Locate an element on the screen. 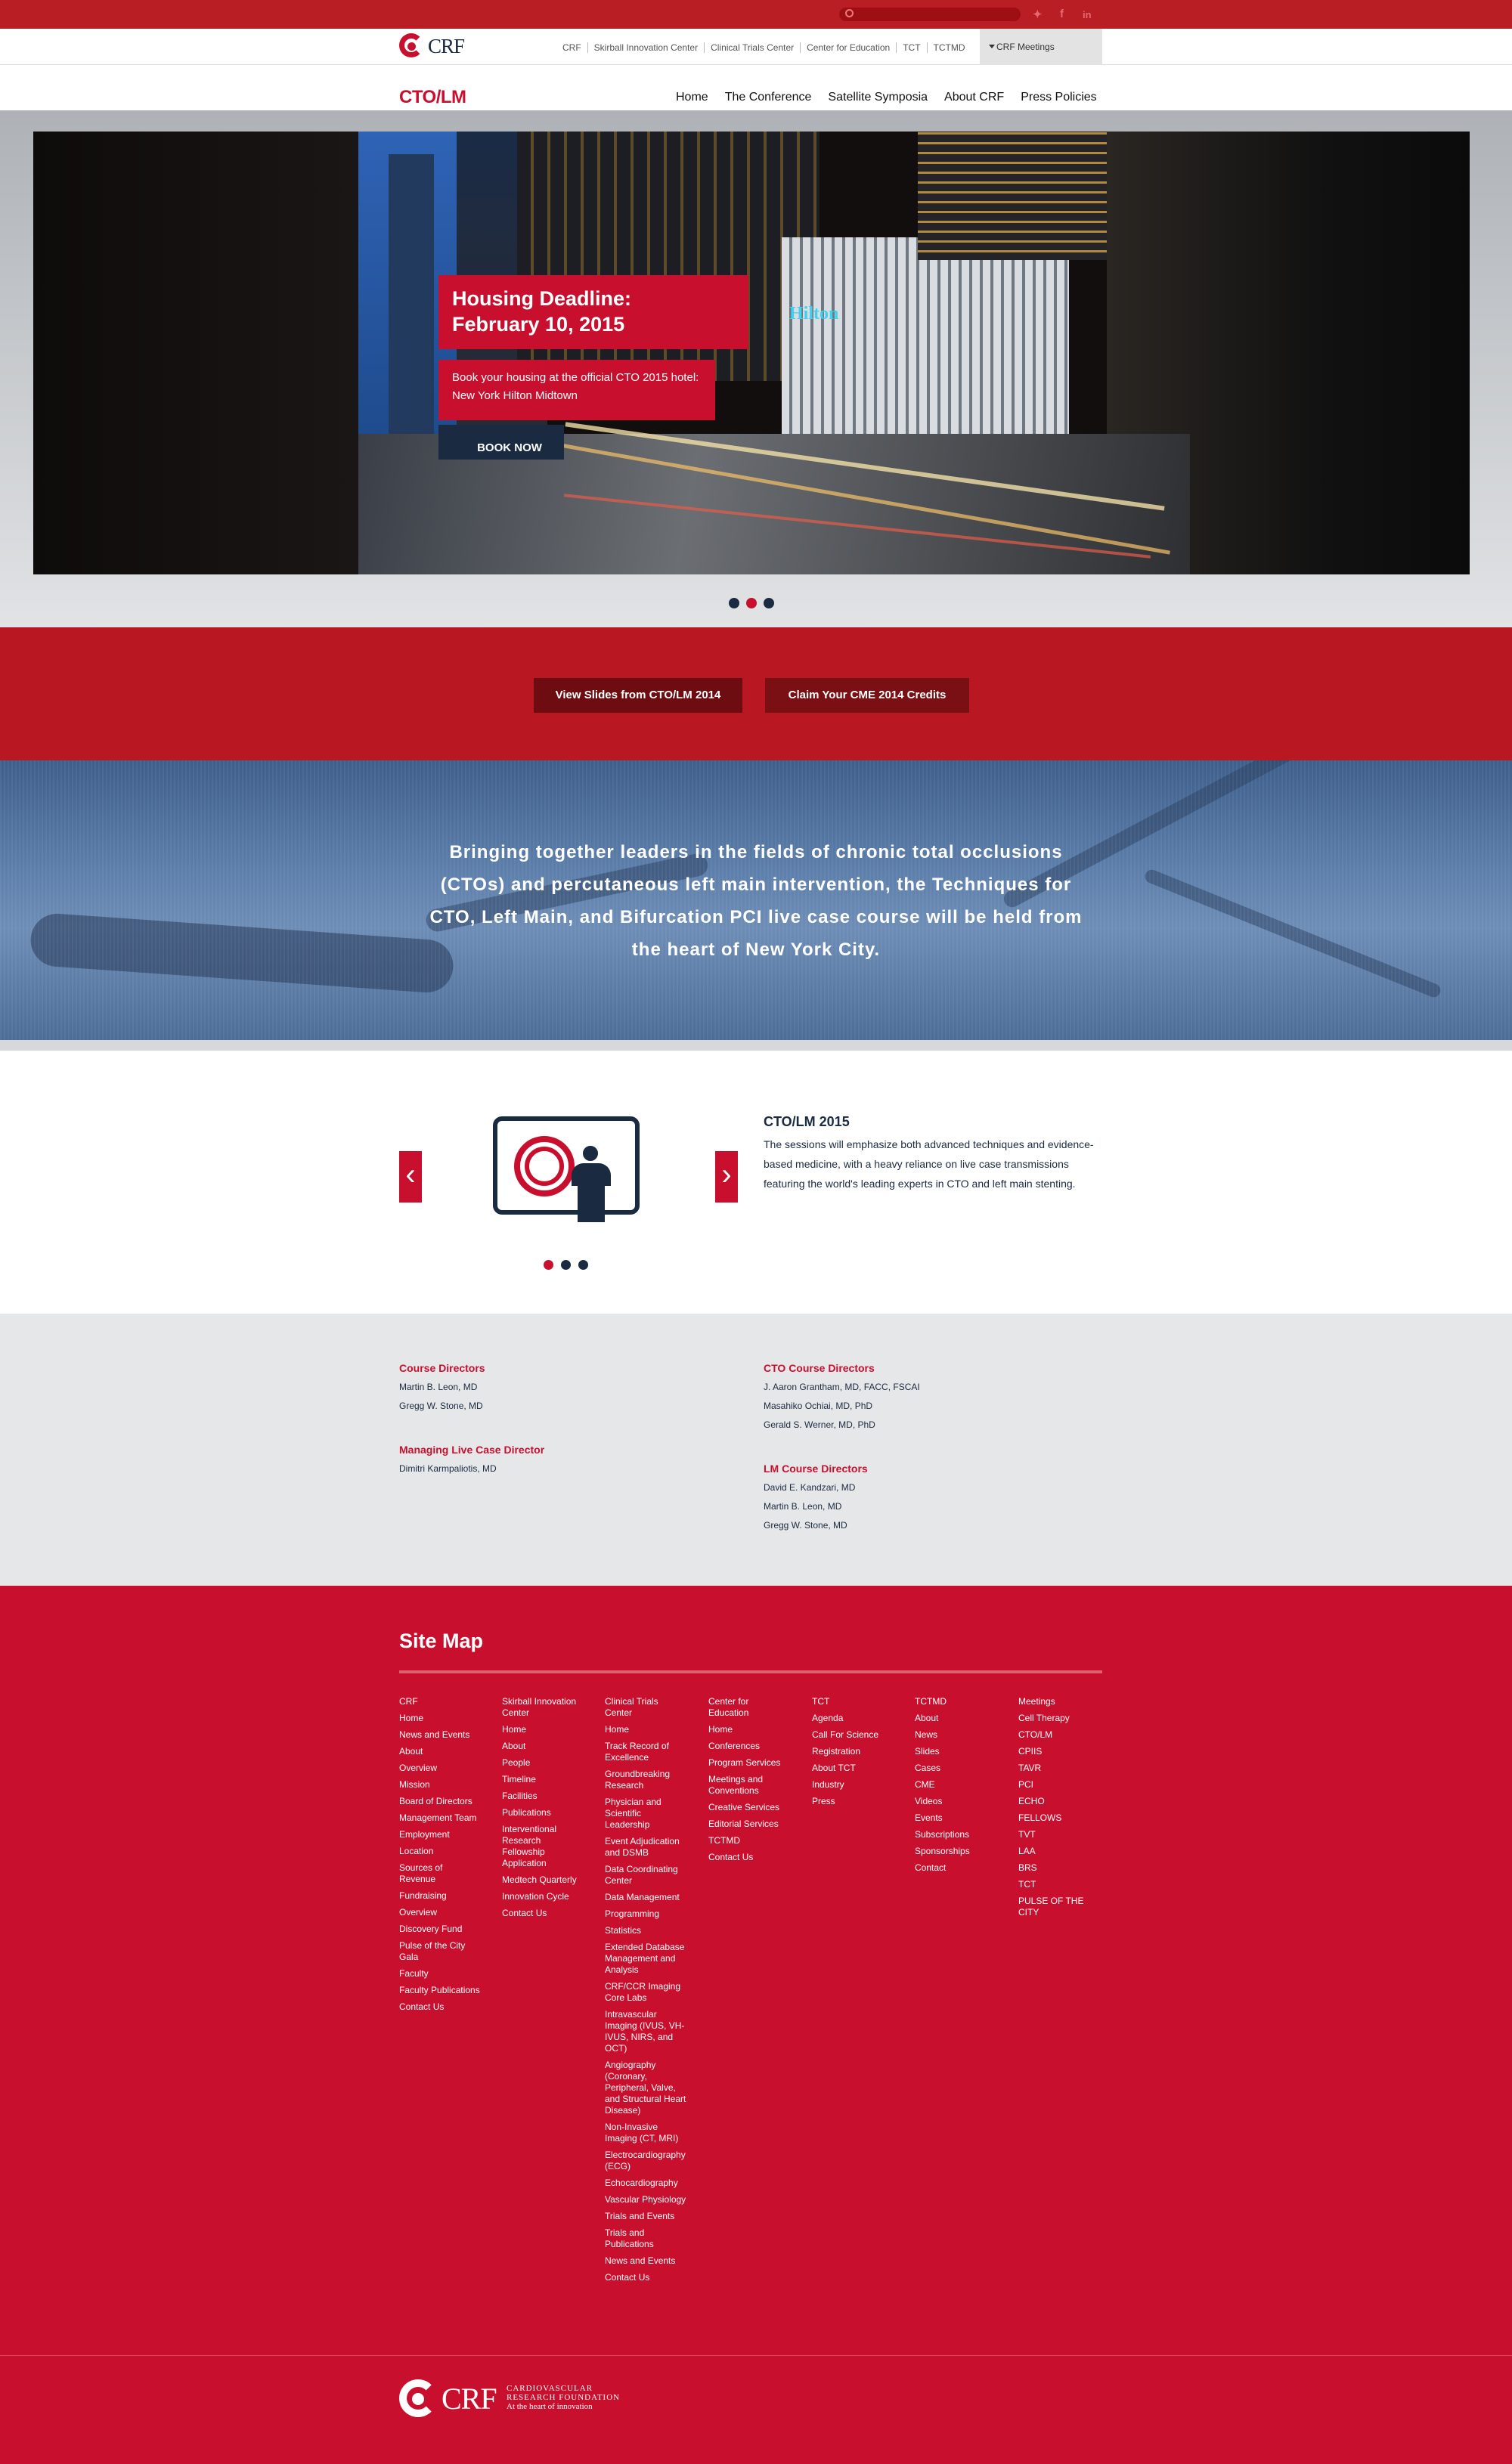  facebook-icon: f is located at coordinates (1062, 14).